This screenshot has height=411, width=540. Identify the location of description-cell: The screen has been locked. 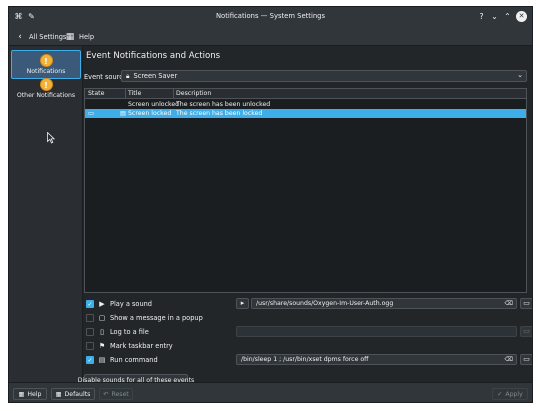
(219, 113).